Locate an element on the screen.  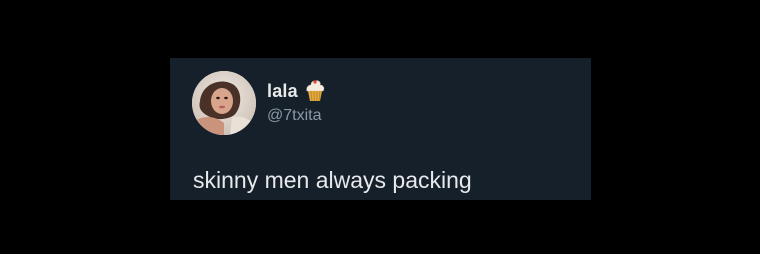
display-name: lala is located at coordinates (282, 91).